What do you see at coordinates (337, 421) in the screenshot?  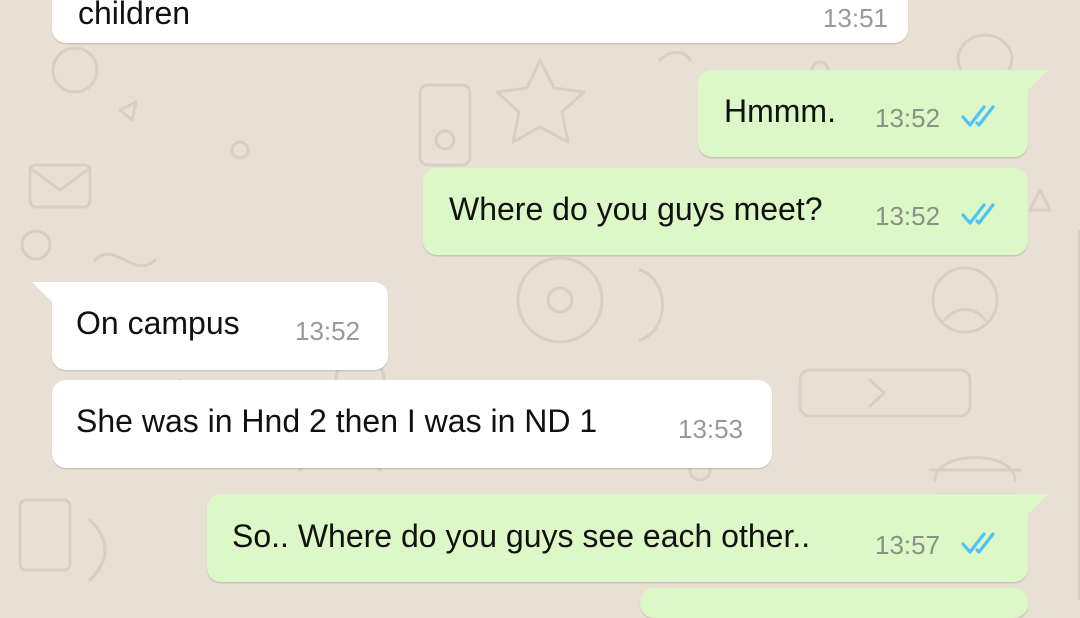 I see `message-text: She was in Hnd 2 then I was in ND 1` at bounding box center [337, 421].